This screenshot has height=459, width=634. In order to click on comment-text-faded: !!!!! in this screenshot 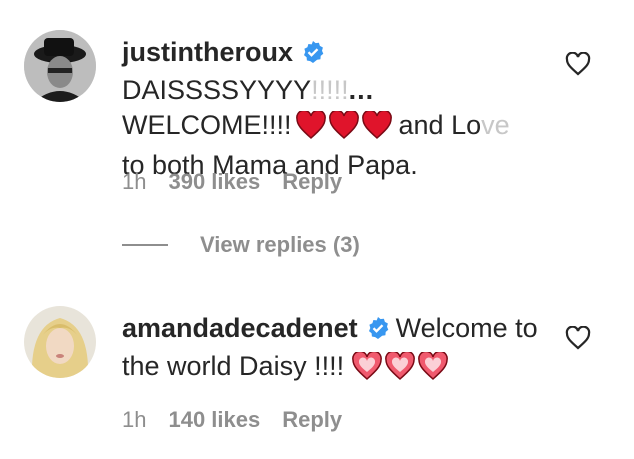, I will do `click(330, 90)`.